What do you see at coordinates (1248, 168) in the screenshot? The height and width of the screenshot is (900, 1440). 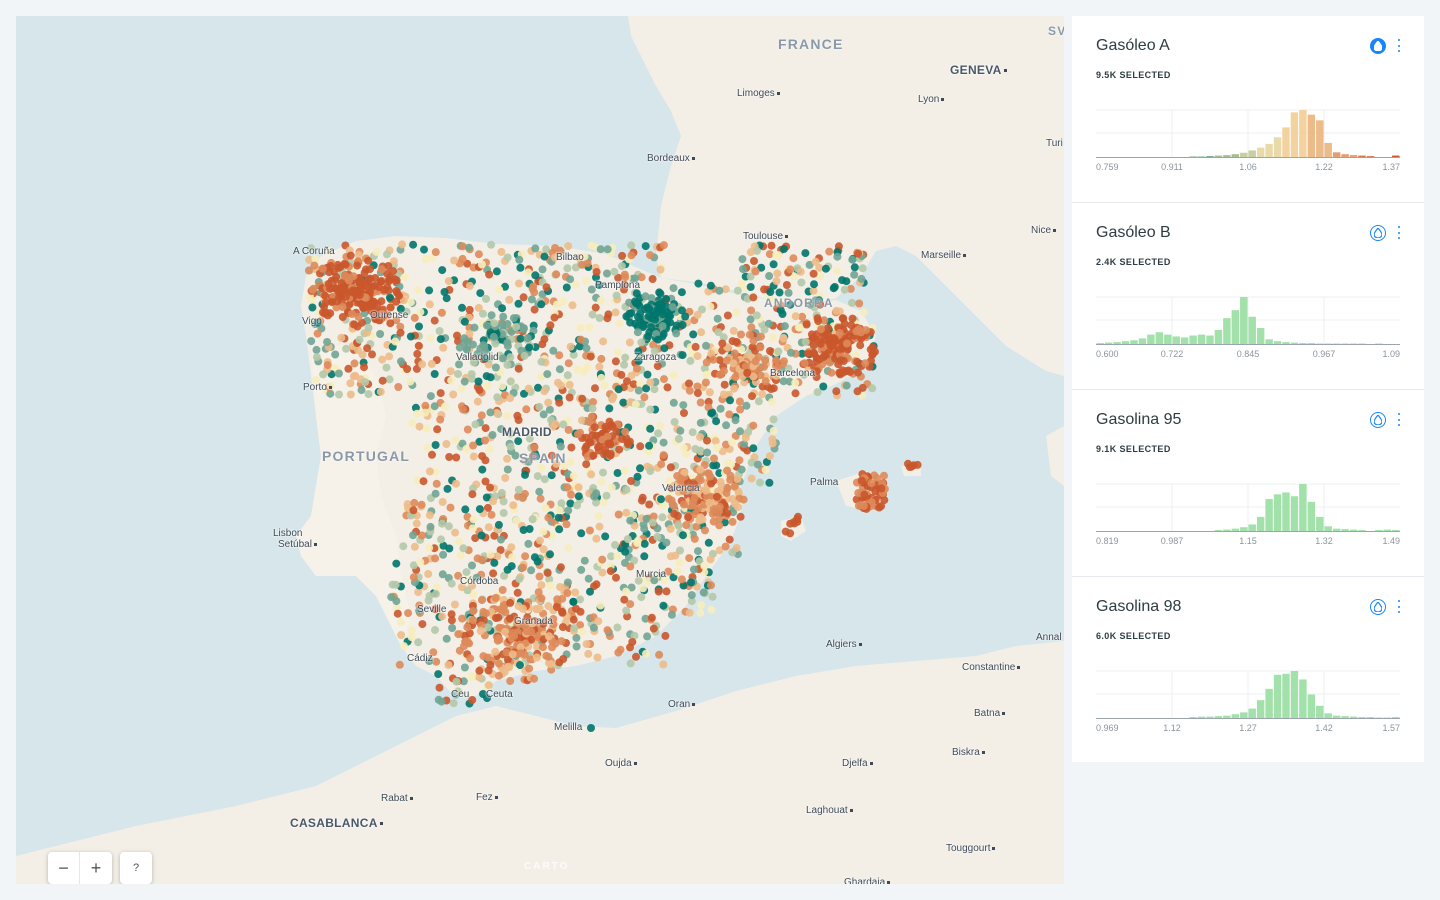 I see `histogram-axis: 0.759 0.911 1.06 1.22 1.37` at bounding box center [1248, 168].